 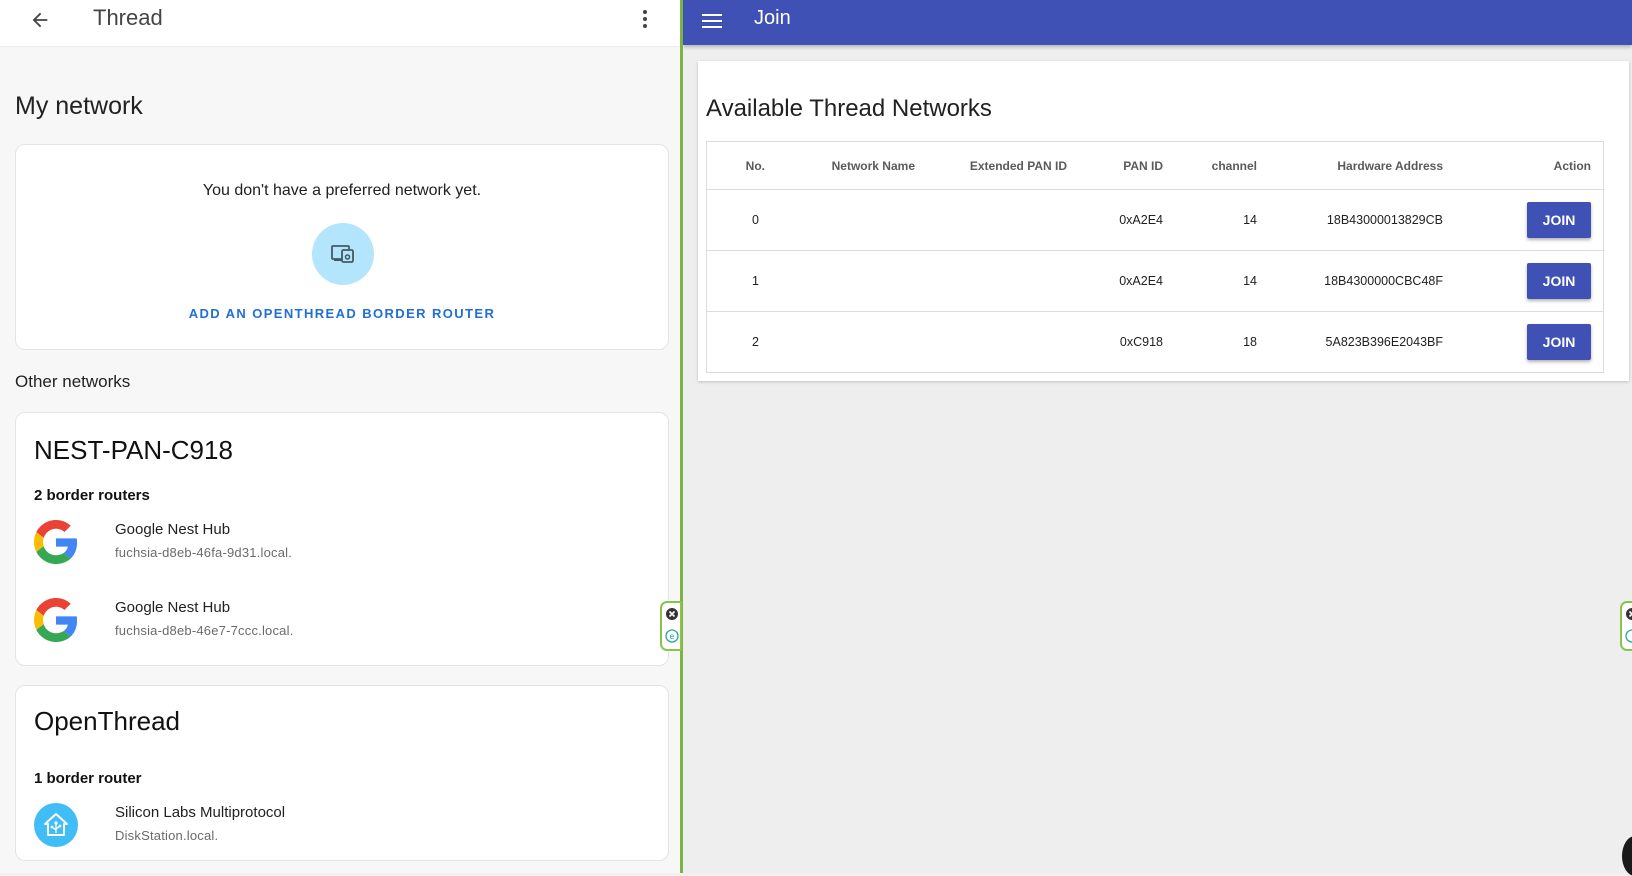 What do you see at coordinates (671, 626) in the screenshot?
I see `floating-widget: e` at bounding box center [671, 626].